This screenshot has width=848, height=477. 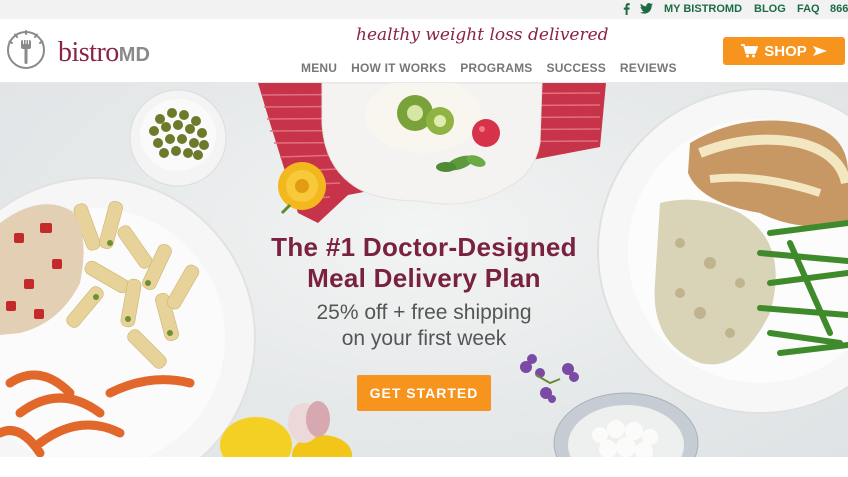 I want to click on cheese-bowl-image, so click(x=626, y=424).